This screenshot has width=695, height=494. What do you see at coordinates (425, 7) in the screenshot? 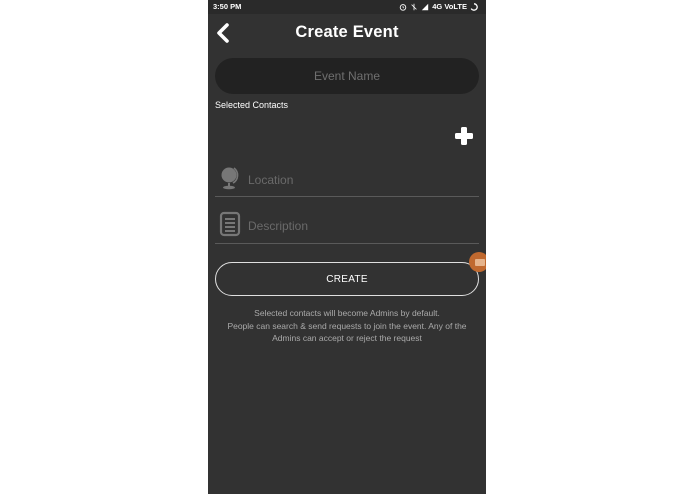
I see `signal-icon` at bounding box center [425, 7].